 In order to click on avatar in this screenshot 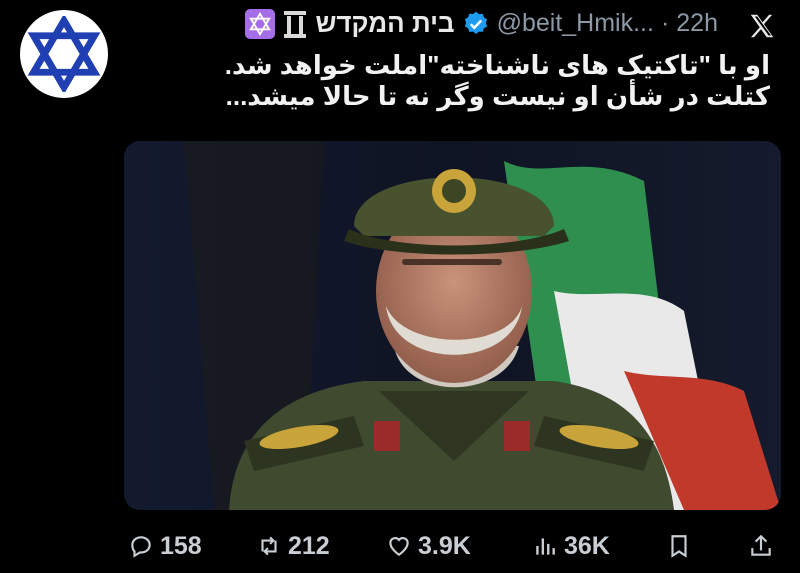, I will do `click(64, 54)`.